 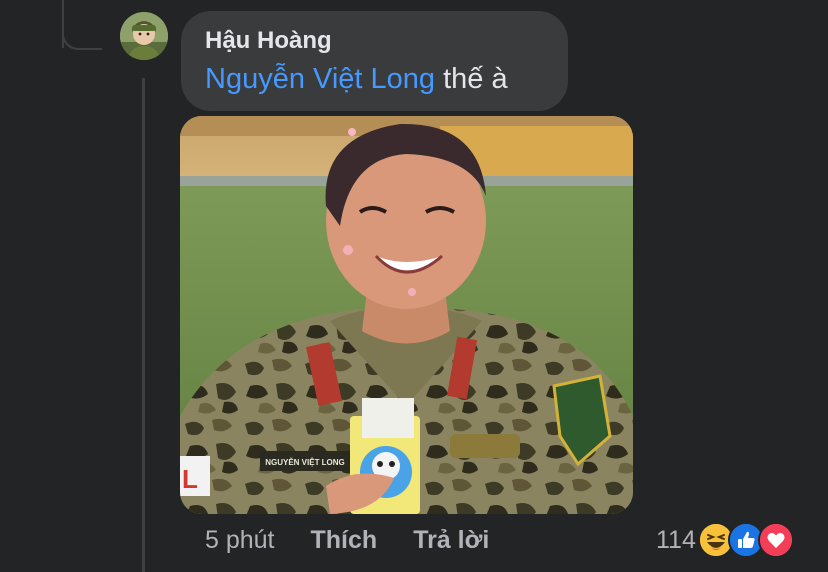 I want to click on avatar, so click(x=144, y=36).